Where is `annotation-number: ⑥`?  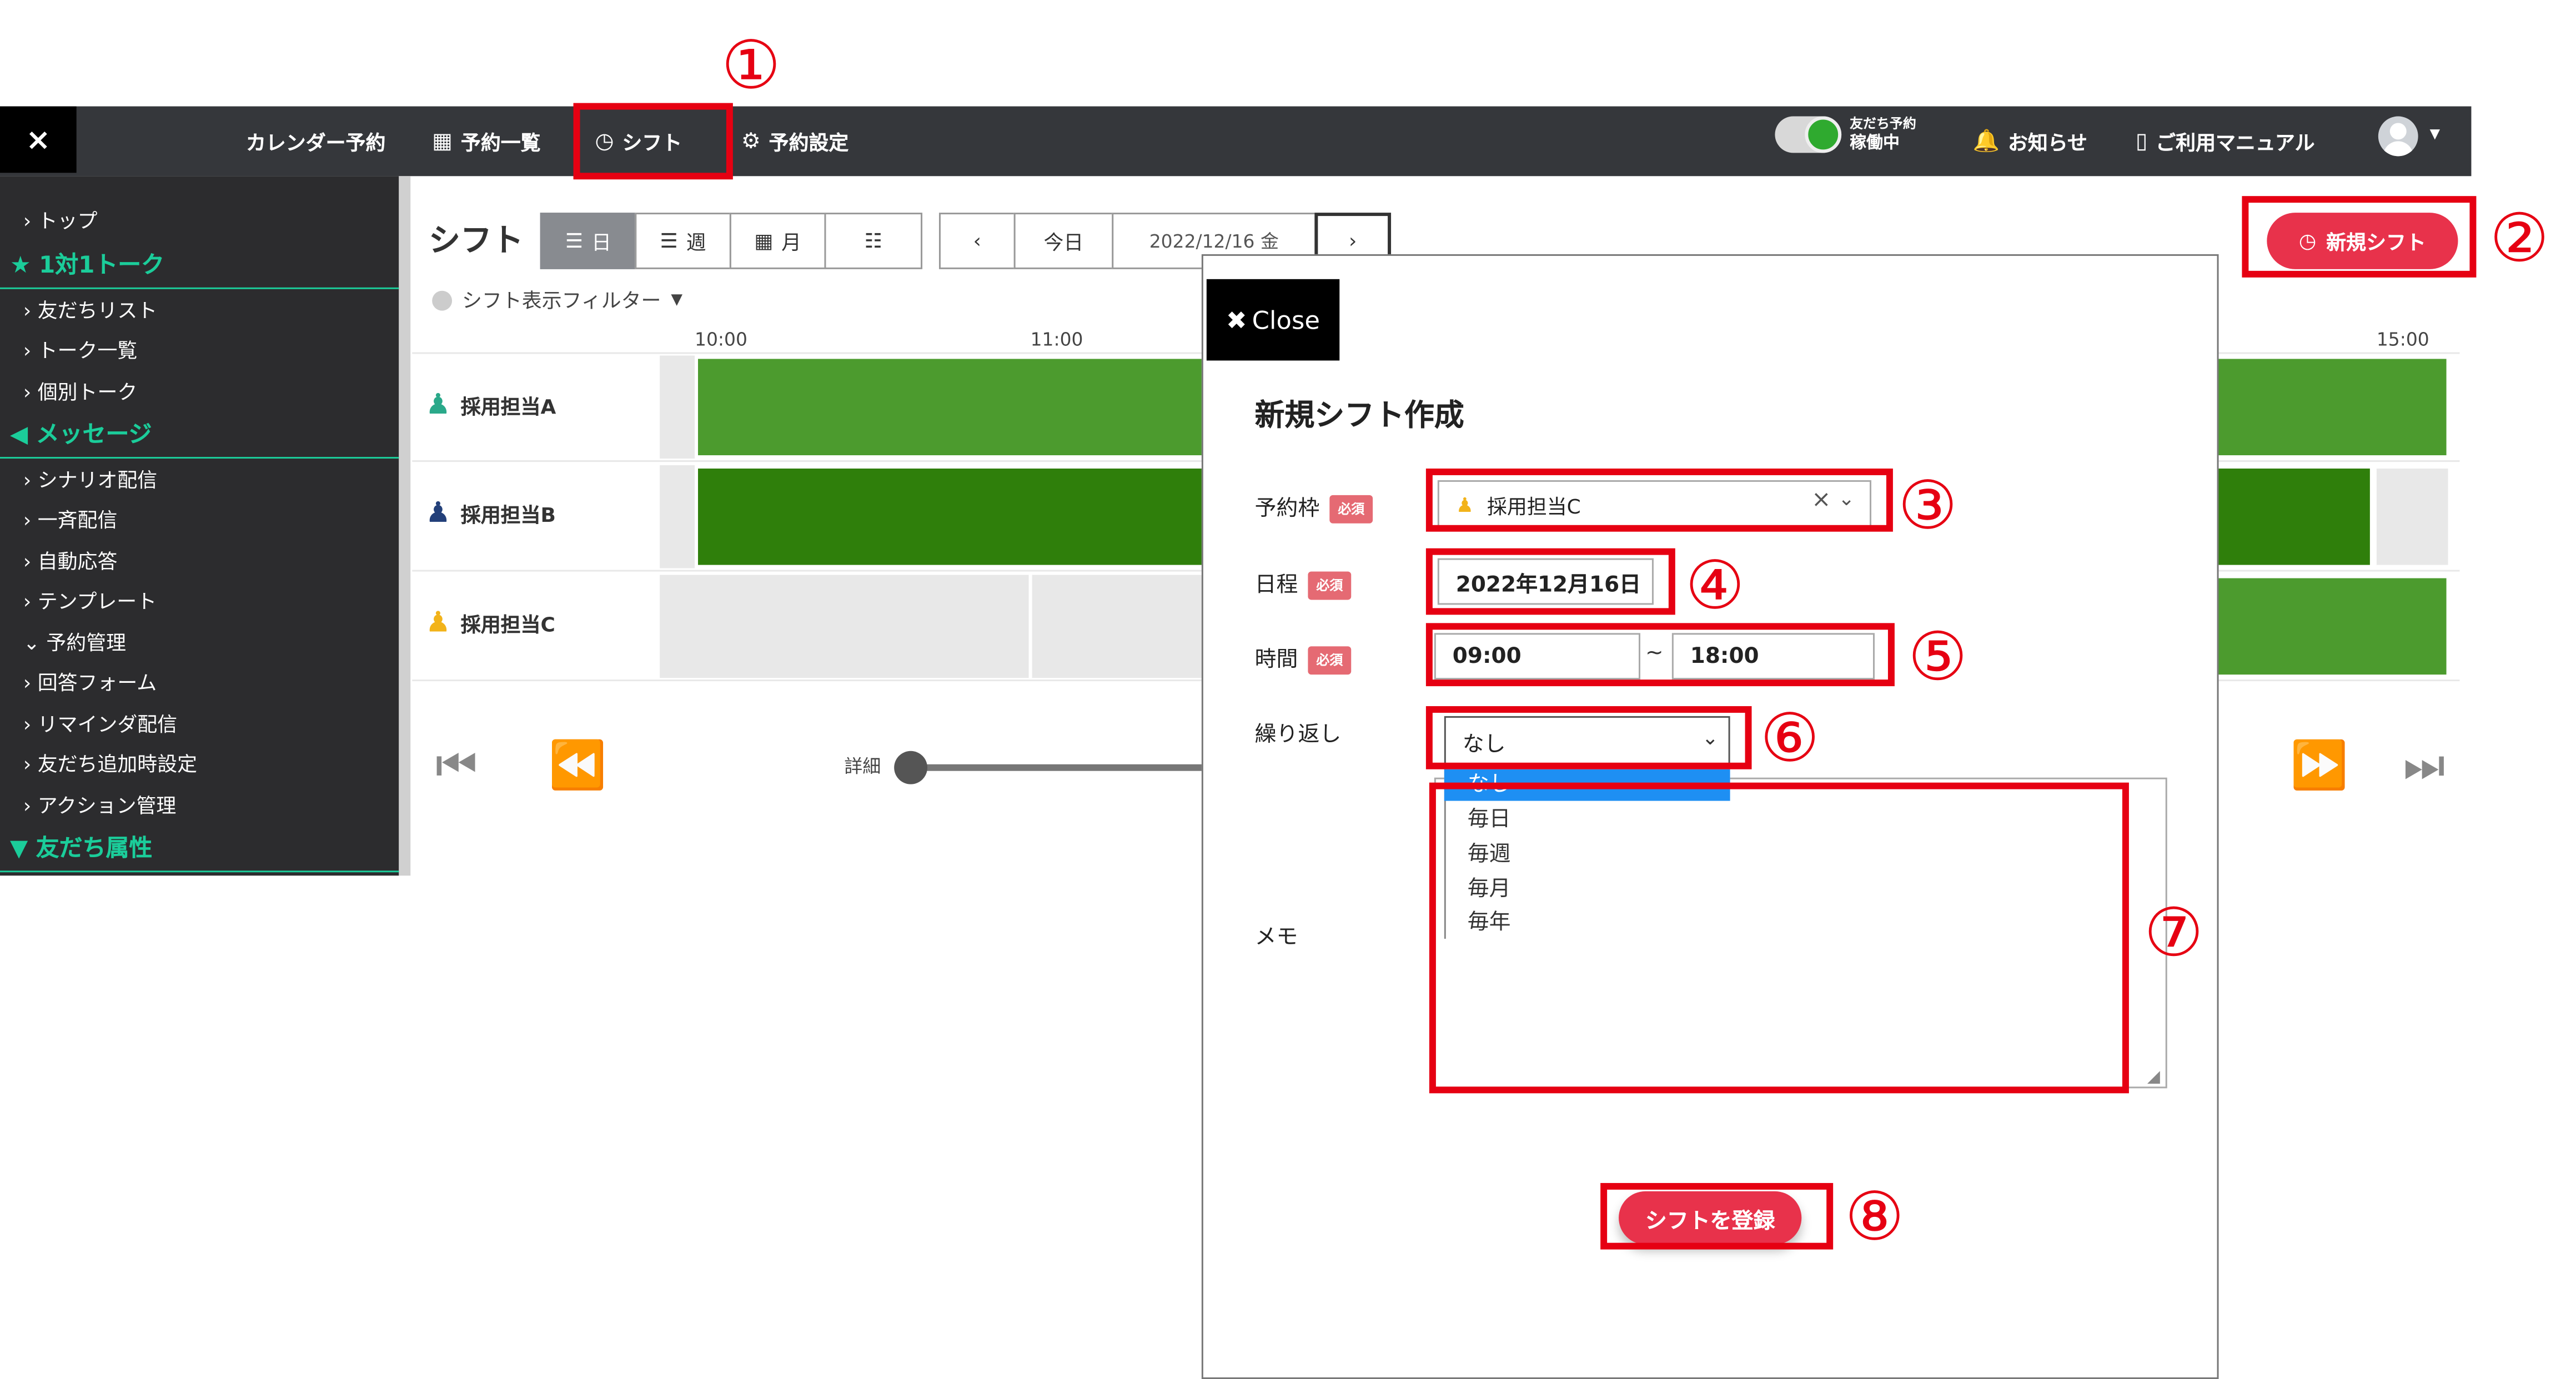 annotation-number: ⑥ is located at coordinates (1790, 739).